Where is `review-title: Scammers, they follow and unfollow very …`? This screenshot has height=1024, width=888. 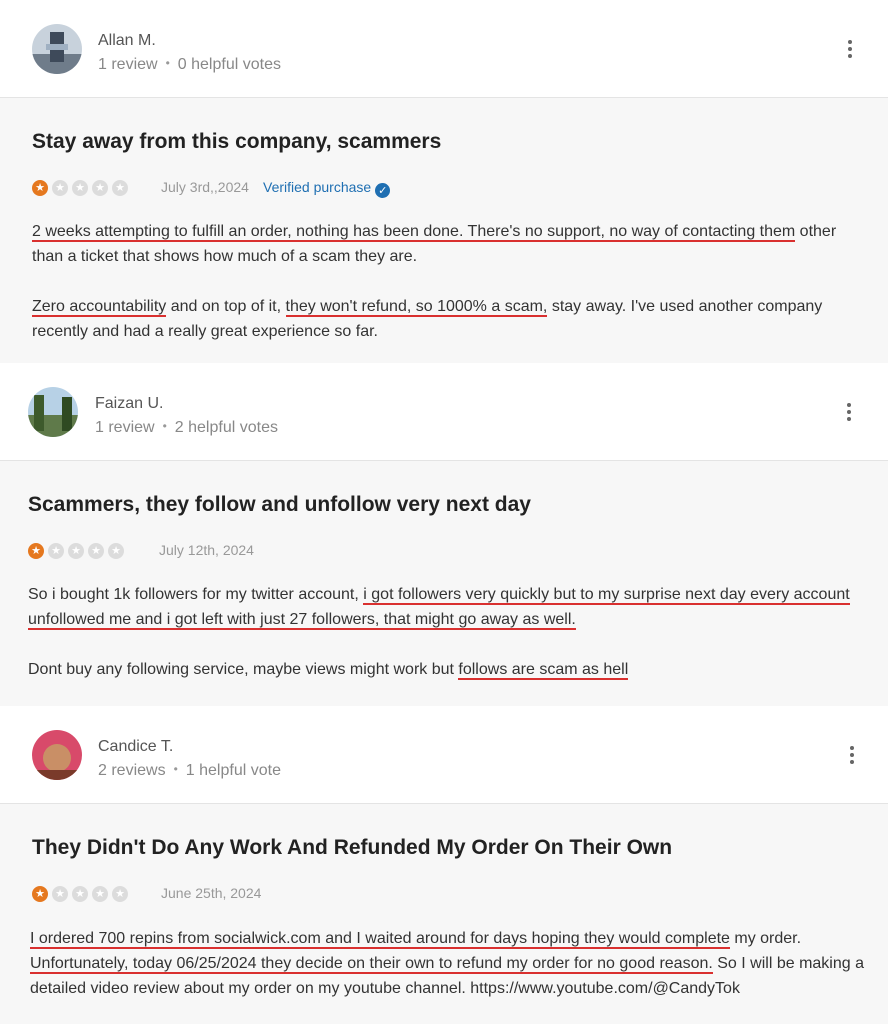
review-title: Scammers, they follow and unfollow very … is located at coordinates (279, 505).